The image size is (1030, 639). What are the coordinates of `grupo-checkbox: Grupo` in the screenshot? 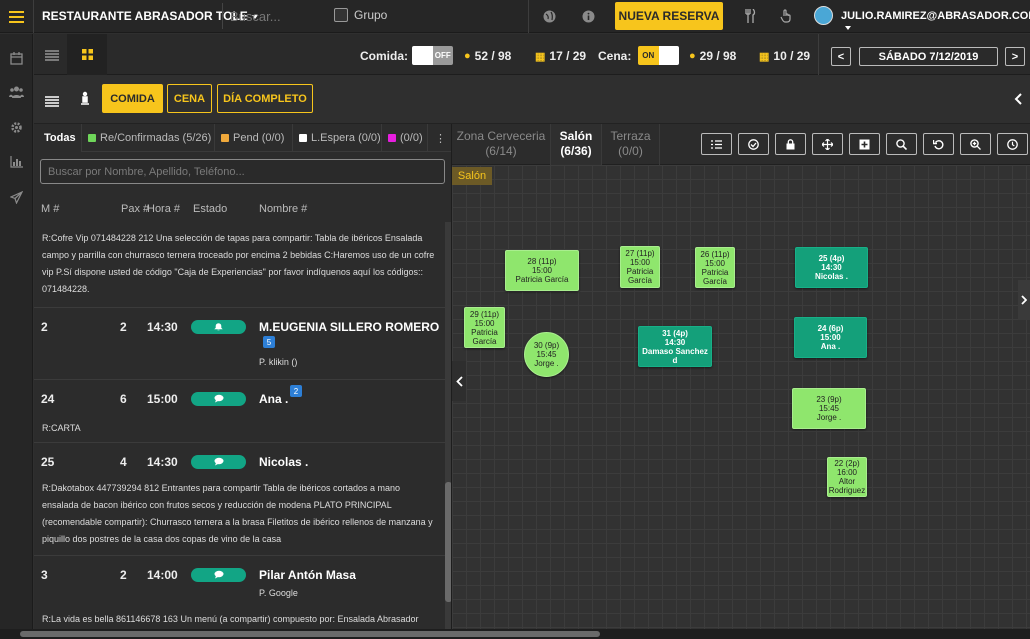 It's located at (360, 15).